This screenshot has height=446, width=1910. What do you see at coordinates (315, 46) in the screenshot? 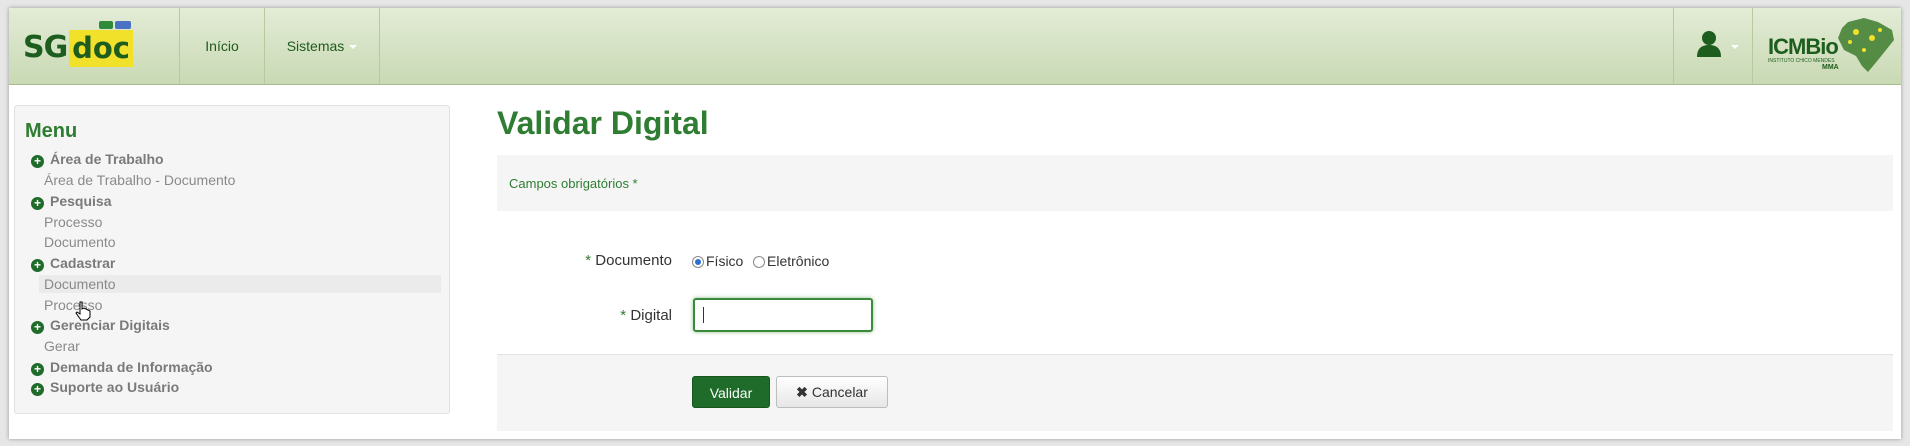
I see `nav-sistemas-label: Sistemas` at bounding box center [315, 46].